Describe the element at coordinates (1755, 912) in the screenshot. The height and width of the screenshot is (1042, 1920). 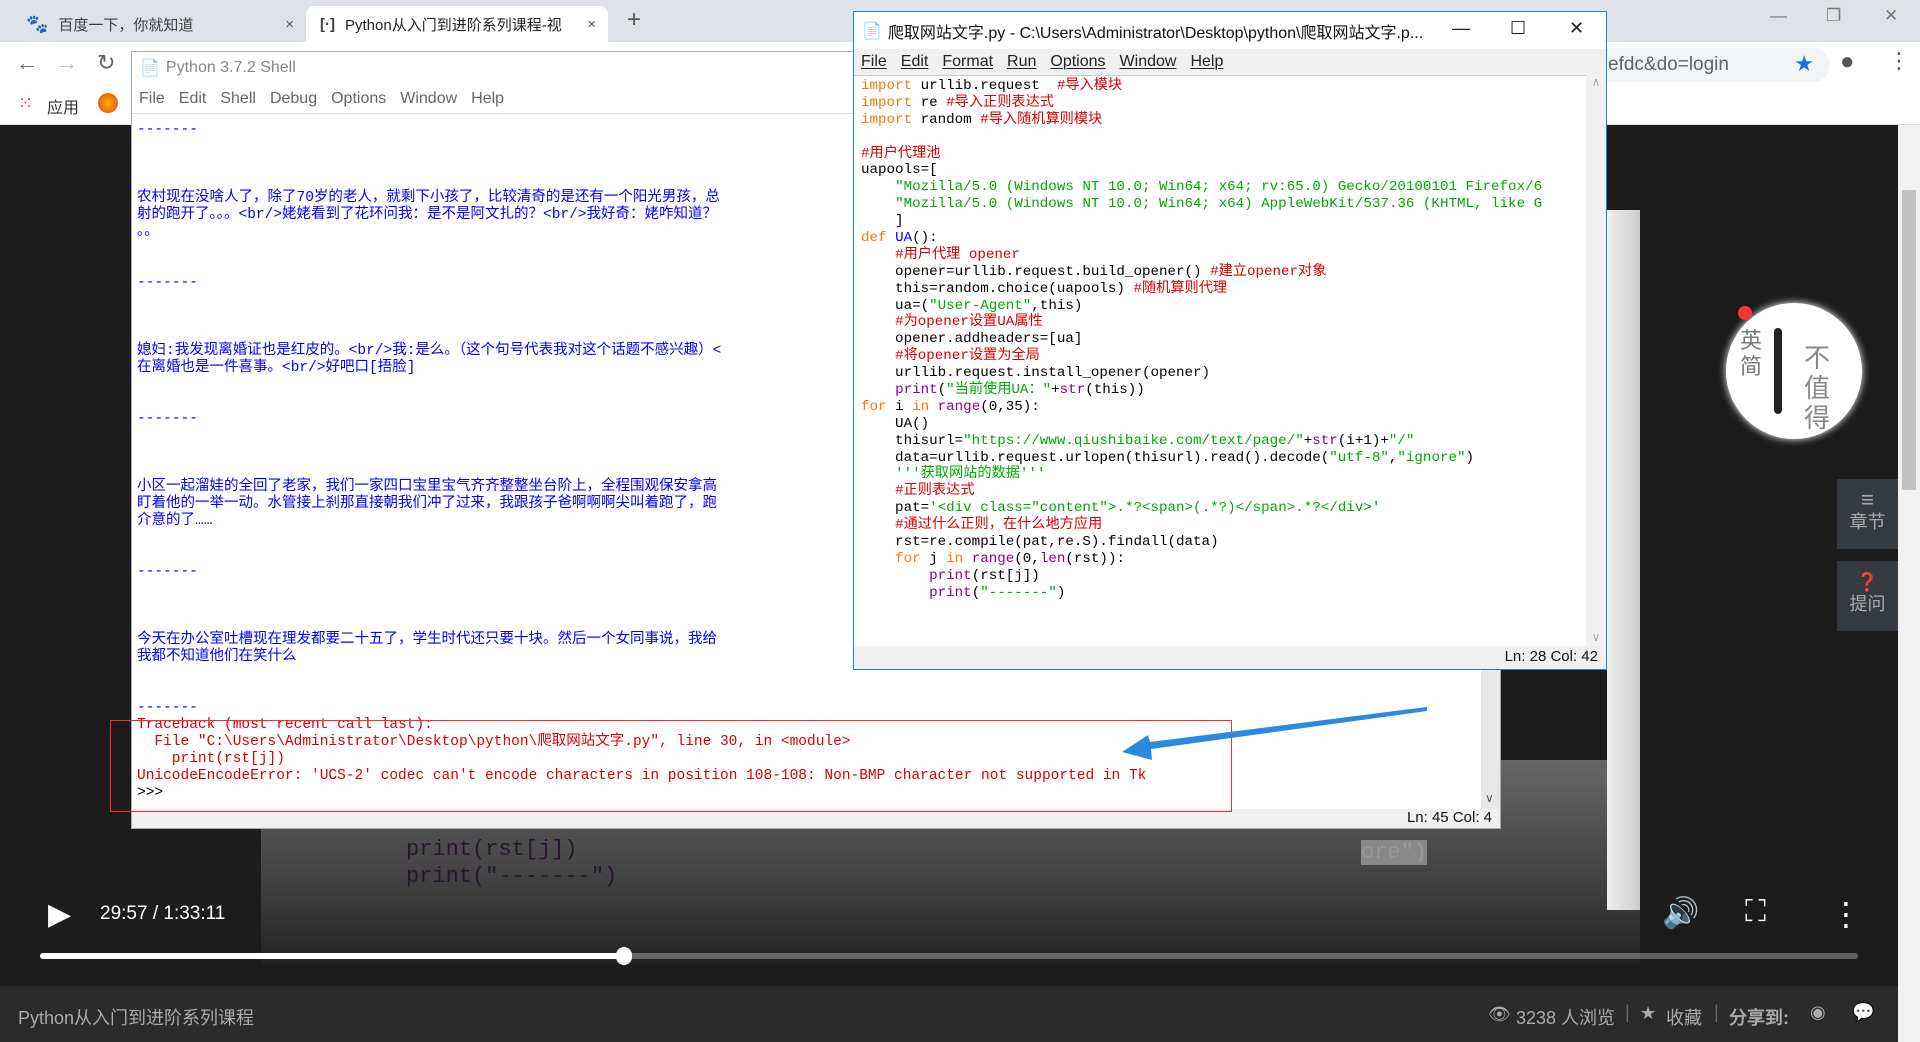
I see `fullscreen-icon: ⛶` at that location.